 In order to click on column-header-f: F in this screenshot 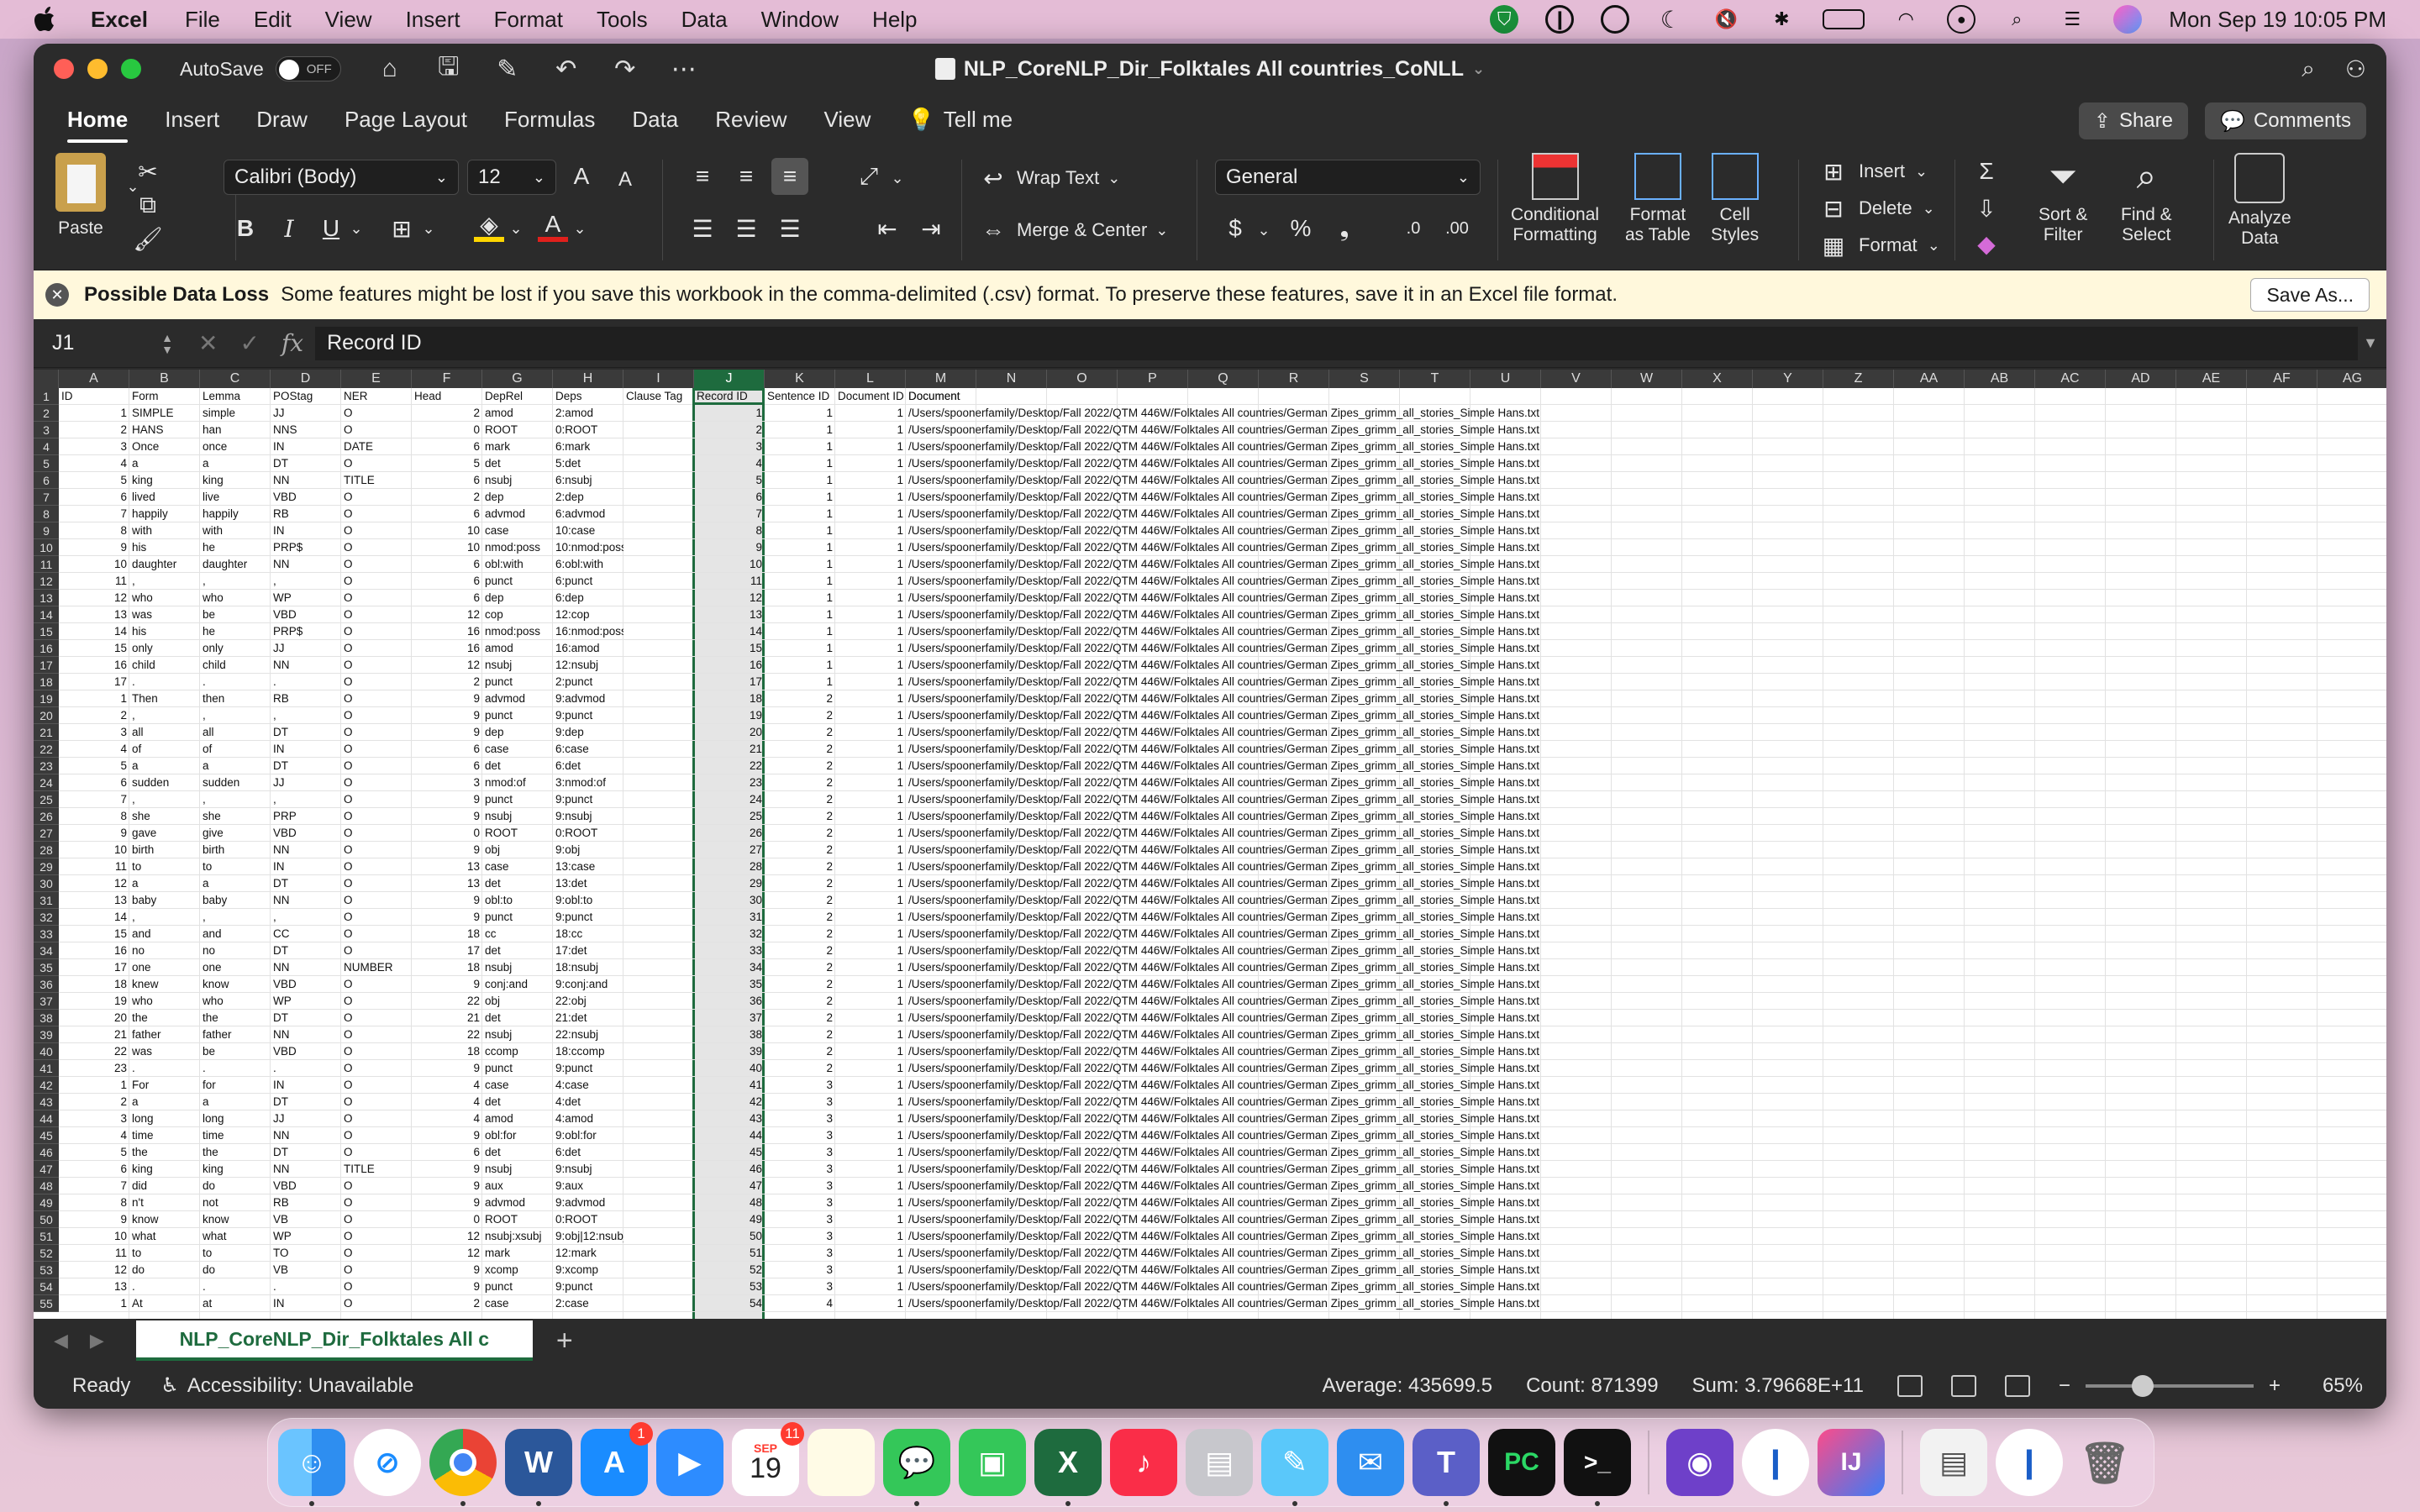, I will do `click(447, 379)`.